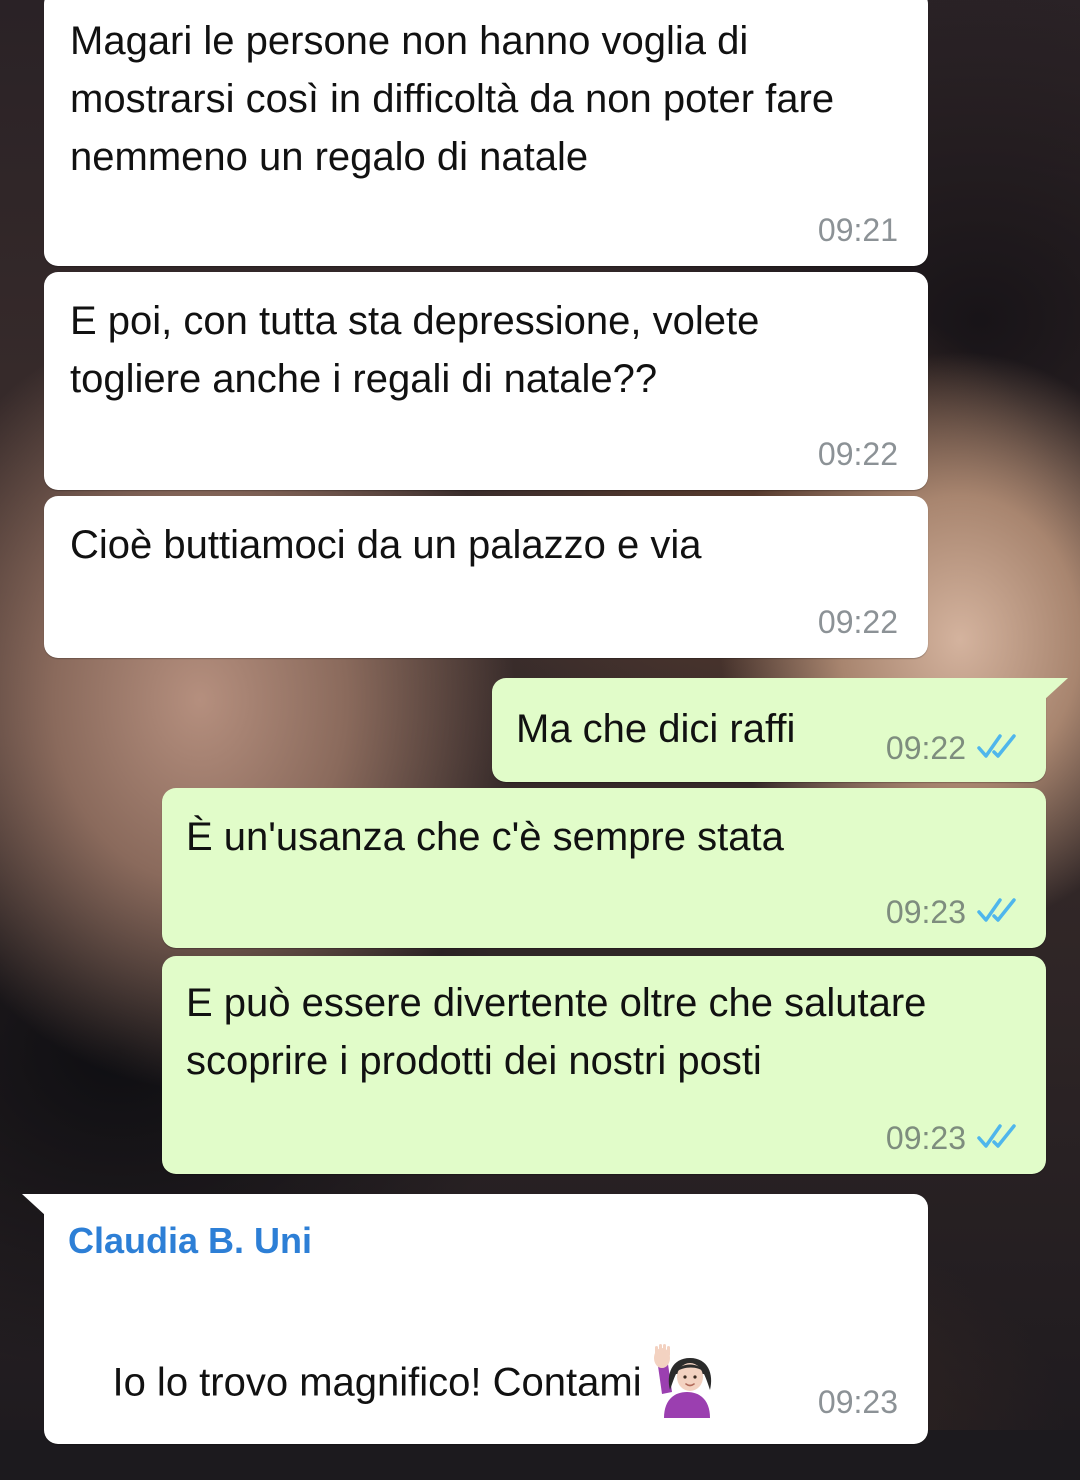  I want to click on message-text: Ma che dici raffi, so click(656, 729).